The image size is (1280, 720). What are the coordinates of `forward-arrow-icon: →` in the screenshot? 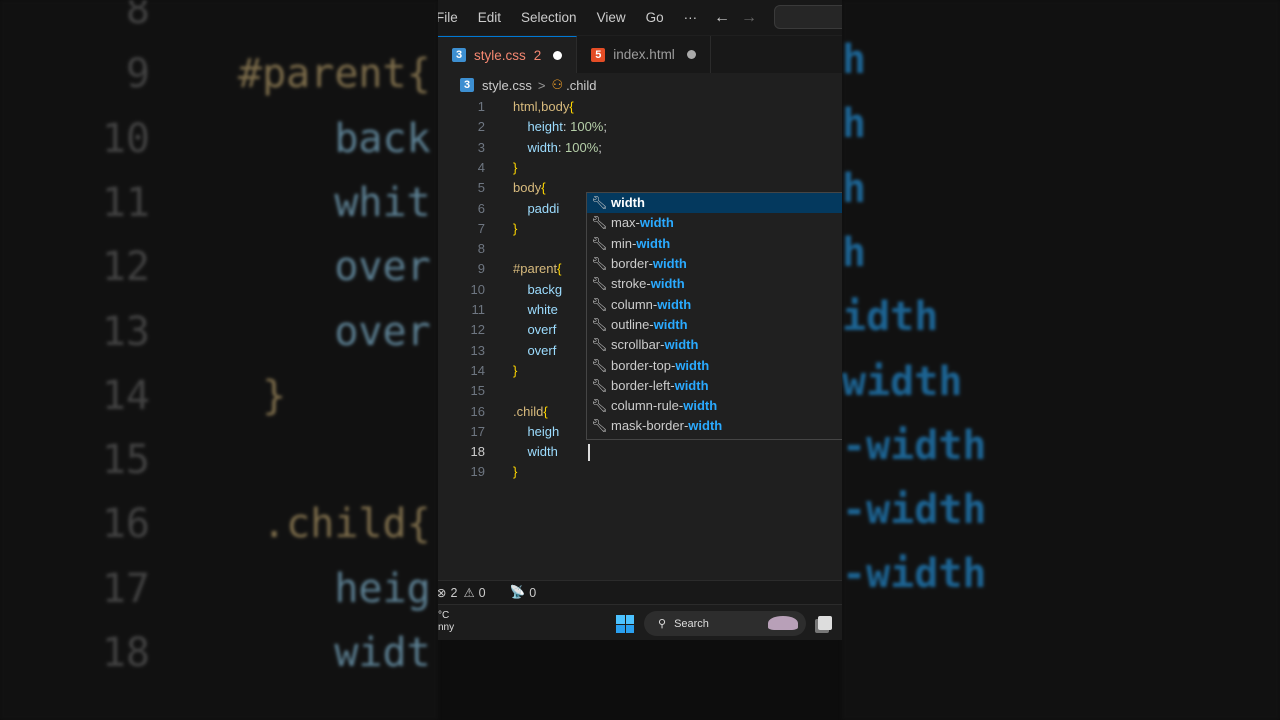 It's located at (749, 18).